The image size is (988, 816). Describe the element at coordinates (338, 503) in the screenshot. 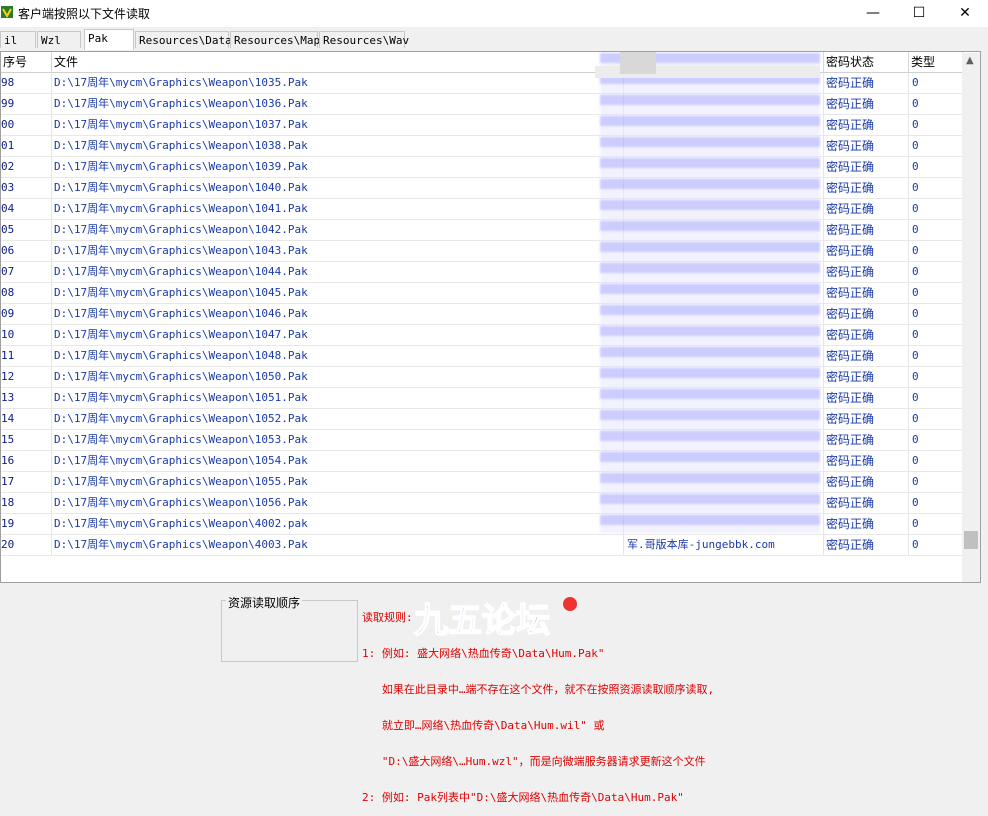

I see `row-file: D:\17周年\mycm\Graphics\Weapon\1056.Pak` at that location.